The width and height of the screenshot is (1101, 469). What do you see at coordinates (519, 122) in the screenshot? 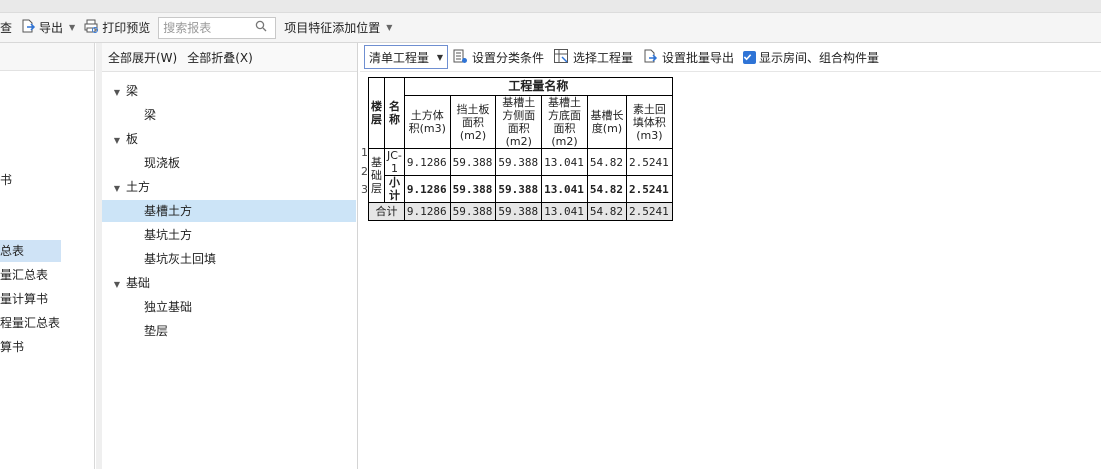
I see `column-header: 基槽土方侧面面积(m2)` at bounding box center [519, 122].